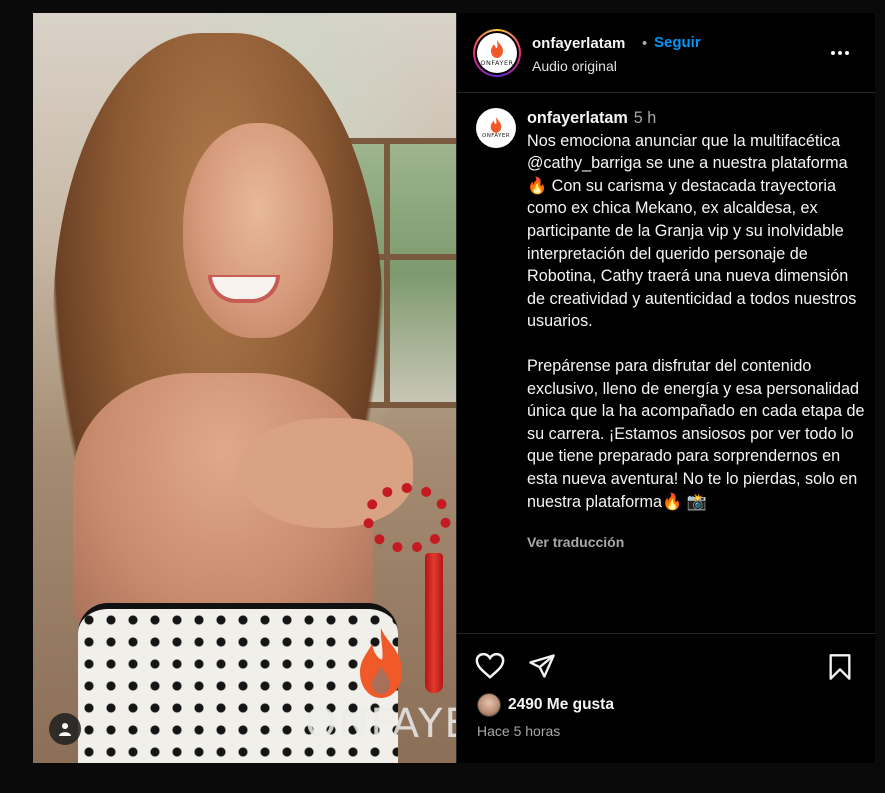 This screenshot has height=793, width=885. I want to click on send-icon, so click(542, 666).